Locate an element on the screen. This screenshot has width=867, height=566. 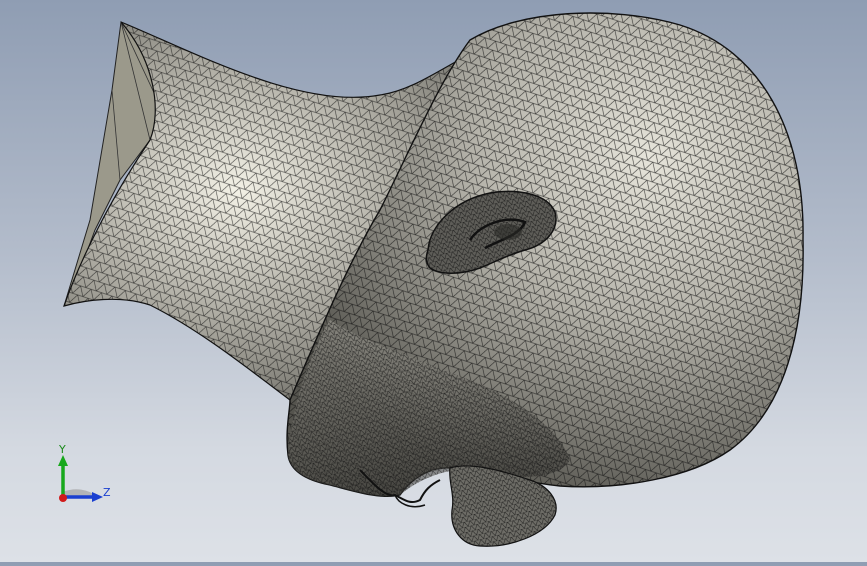
x-axis-dot is located at coordinates (63, 498).